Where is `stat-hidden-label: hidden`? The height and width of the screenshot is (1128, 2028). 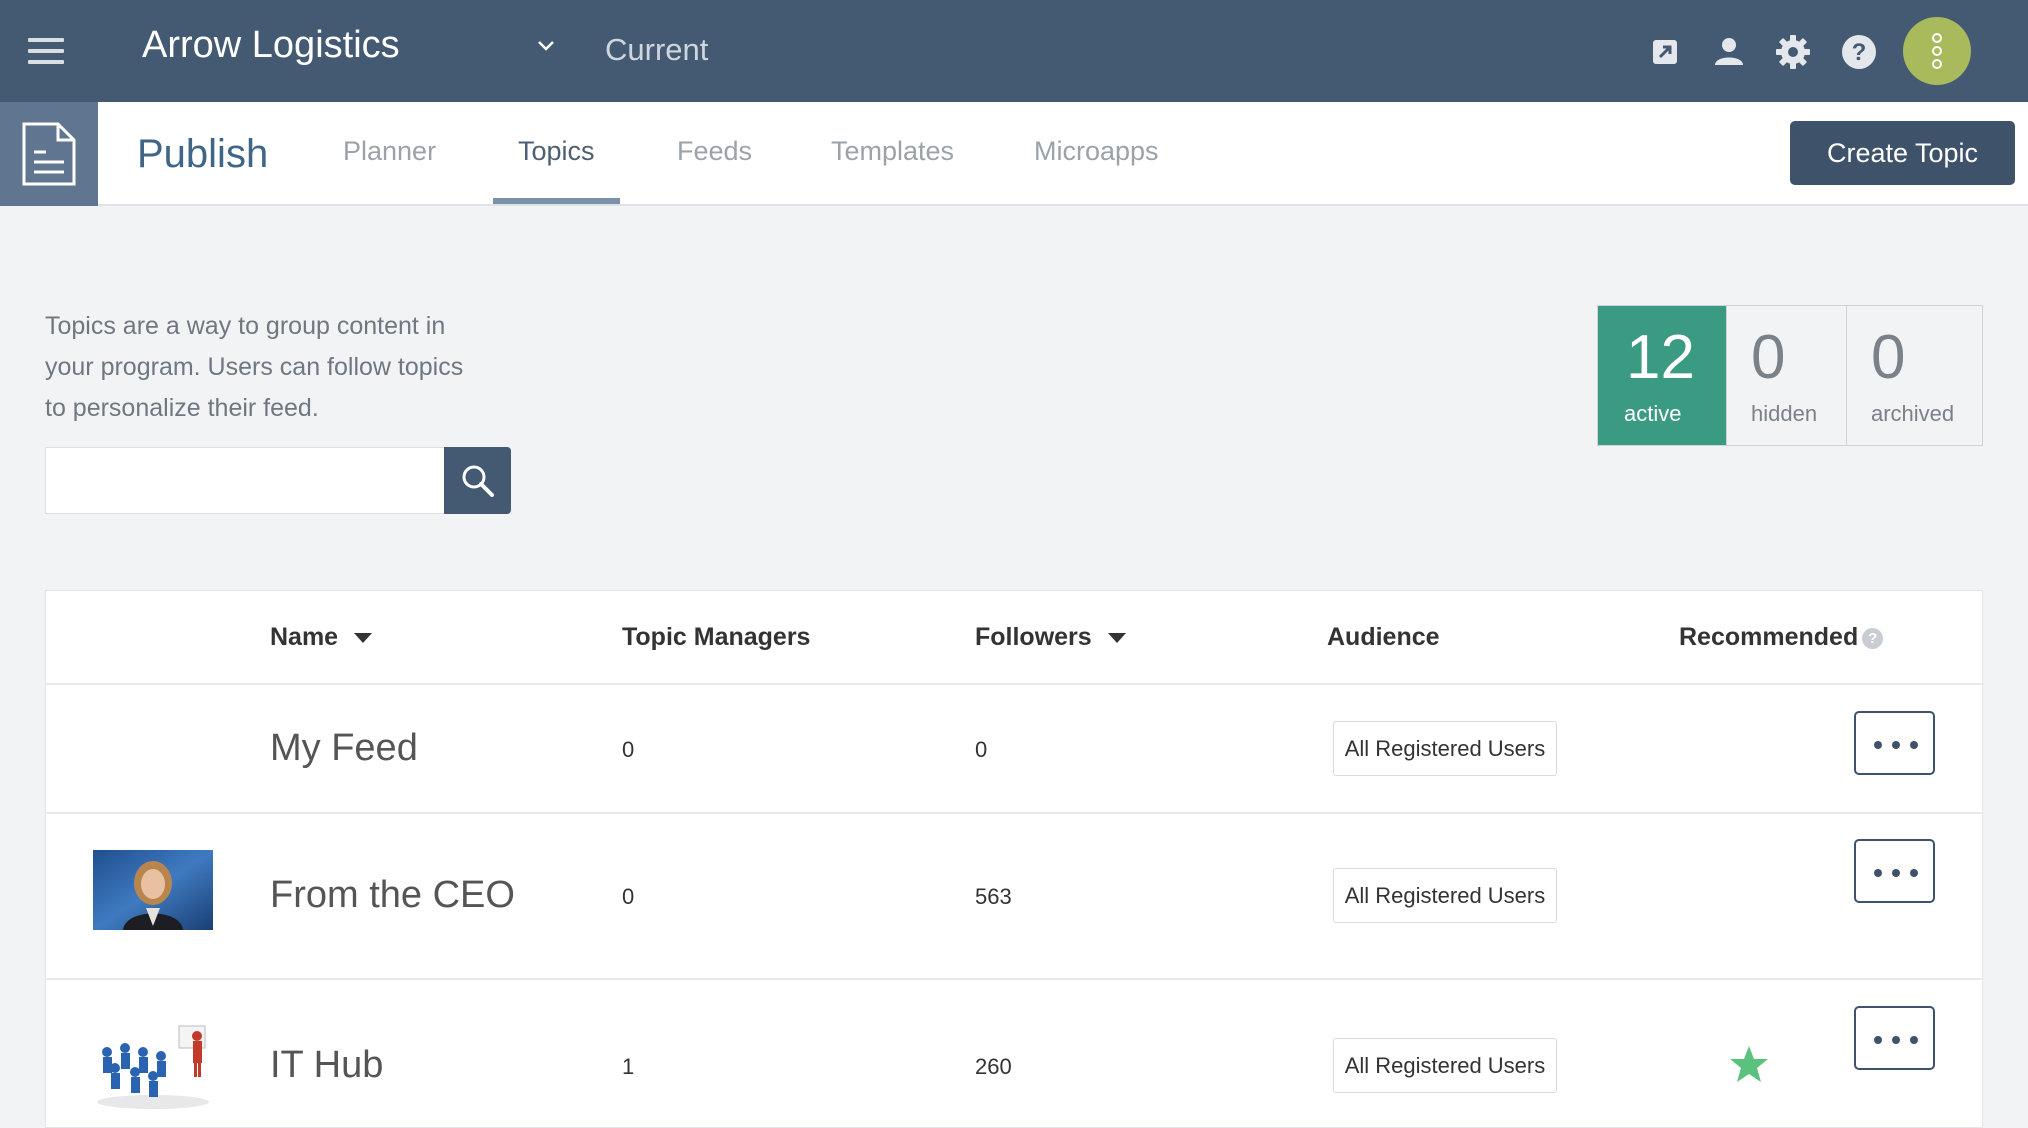
stat-hidden-label: hidden is located at coordinates (1784, 413).